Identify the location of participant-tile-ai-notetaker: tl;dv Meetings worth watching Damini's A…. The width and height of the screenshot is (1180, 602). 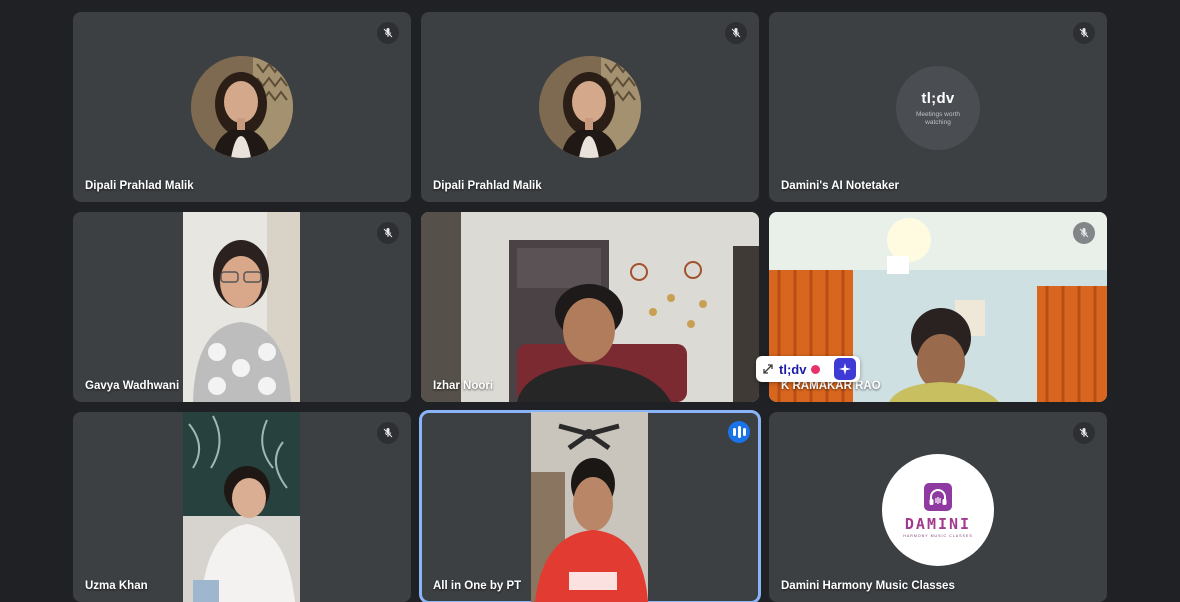
(938, 107).